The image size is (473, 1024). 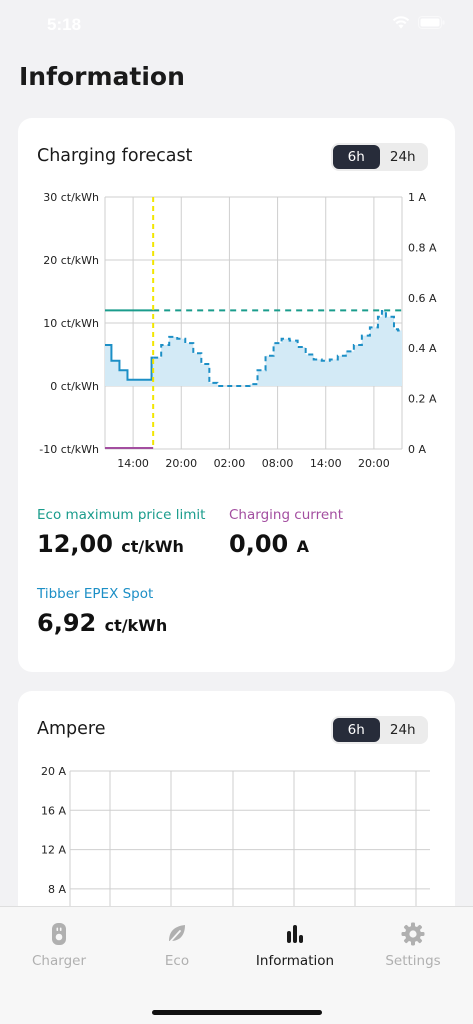 I want to click on tab-settings-label: Settings, so click(x=413, y=961).